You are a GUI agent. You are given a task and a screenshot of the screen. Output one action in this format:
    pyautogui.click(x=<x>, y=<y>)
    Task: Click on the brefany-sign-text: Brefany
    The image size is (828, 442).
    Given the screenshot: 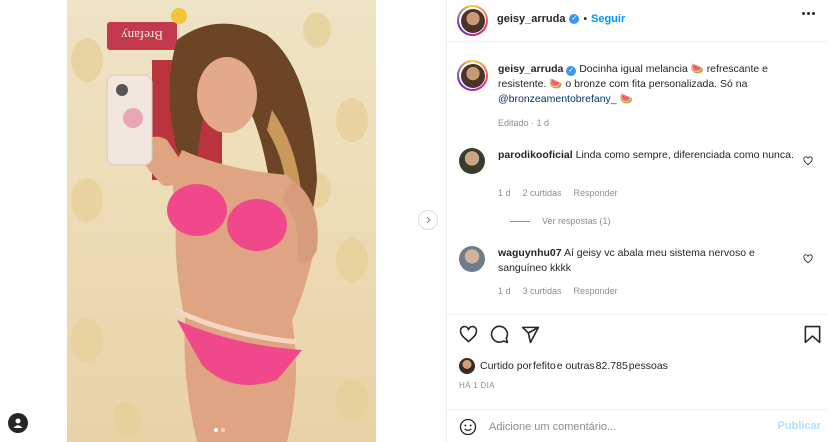 What is the action you would take?
    pyautogui.click(x=142, y=35)
    